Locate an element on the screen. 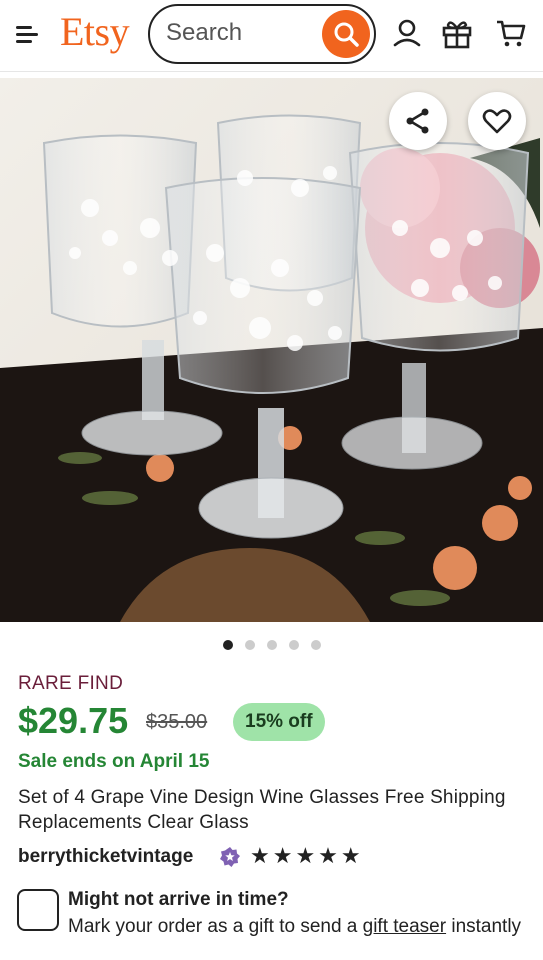 Image resolution: width=543 pixels, height=960 pixels. account-icon is located at coordinates (407, 33).